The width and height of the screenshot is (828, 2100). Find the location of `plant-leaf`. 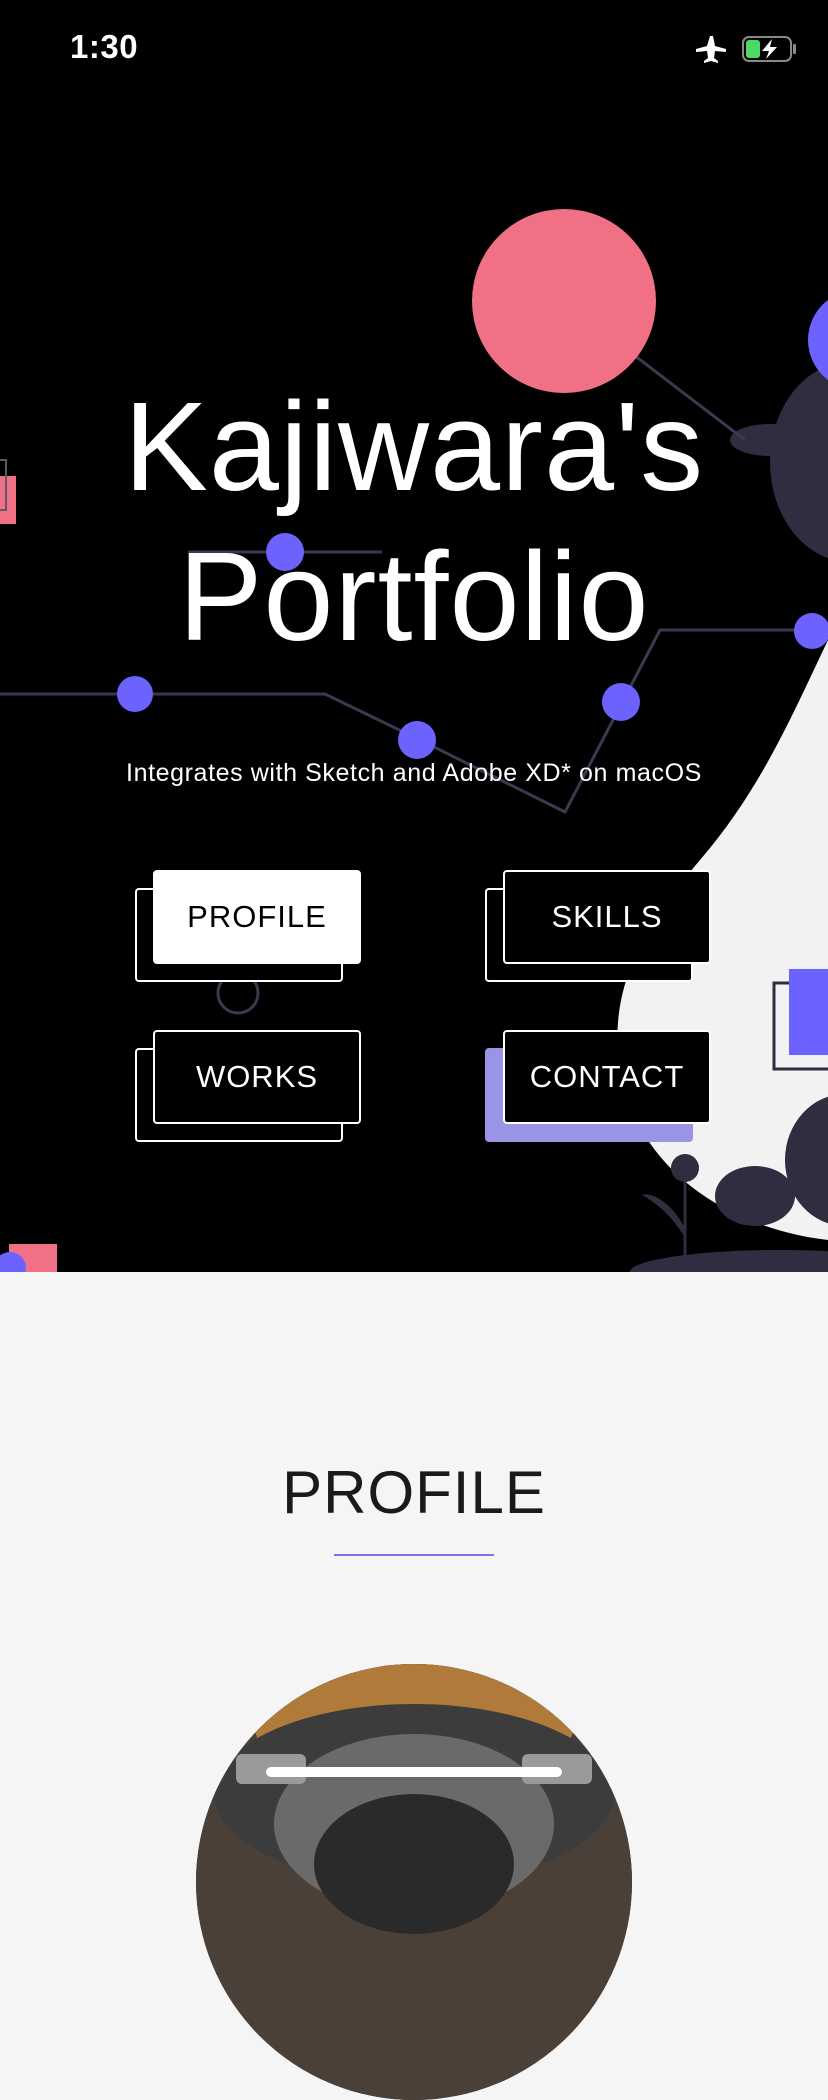

plant-leaf is located at coordinates (663, 1216).